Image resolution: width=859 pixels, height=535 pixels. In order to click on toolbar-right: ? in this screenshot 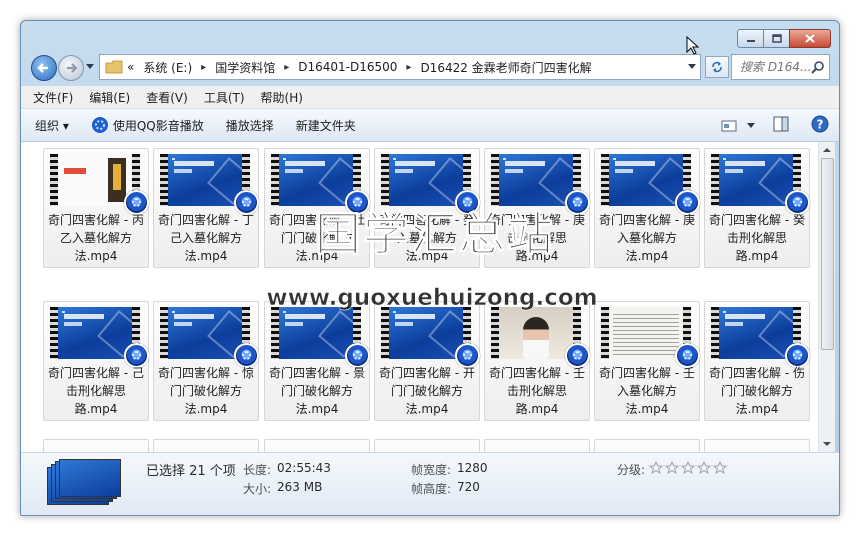, I will do `click(775, 125)`.